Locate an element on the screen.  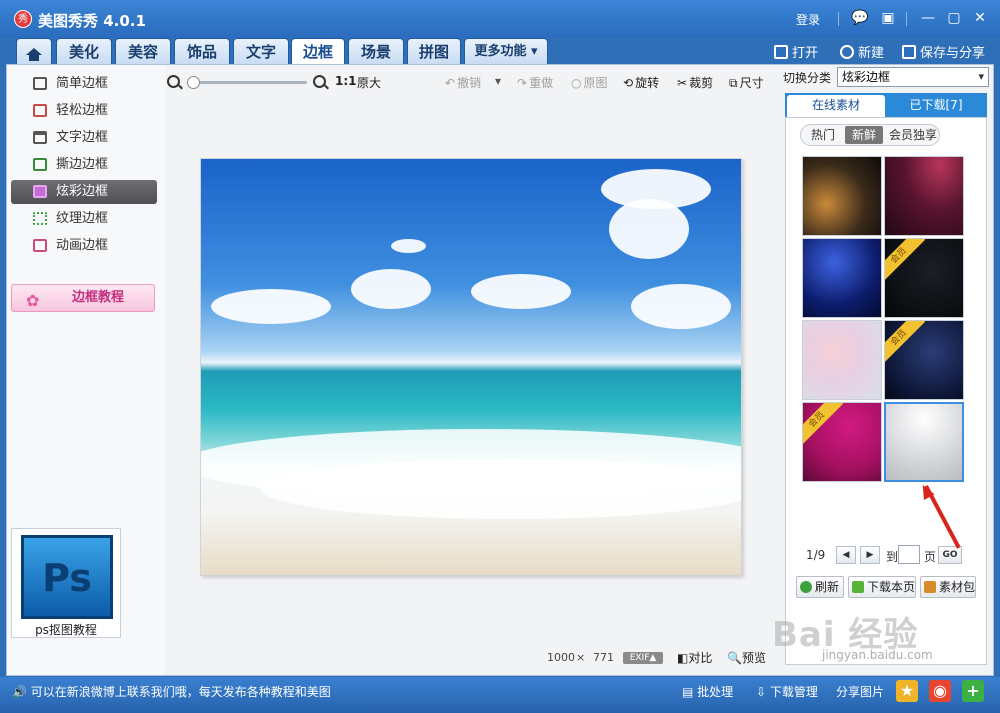
open-button: 打开 is located at coordinates (796, 51).